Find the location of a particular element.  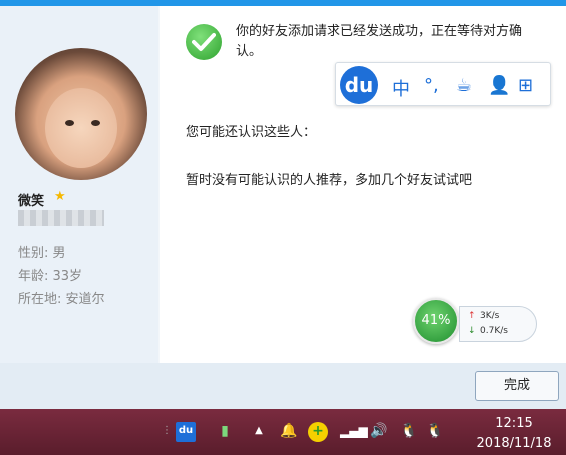

tray-expand-icon: ▲ is located at coordinates (259, 431).